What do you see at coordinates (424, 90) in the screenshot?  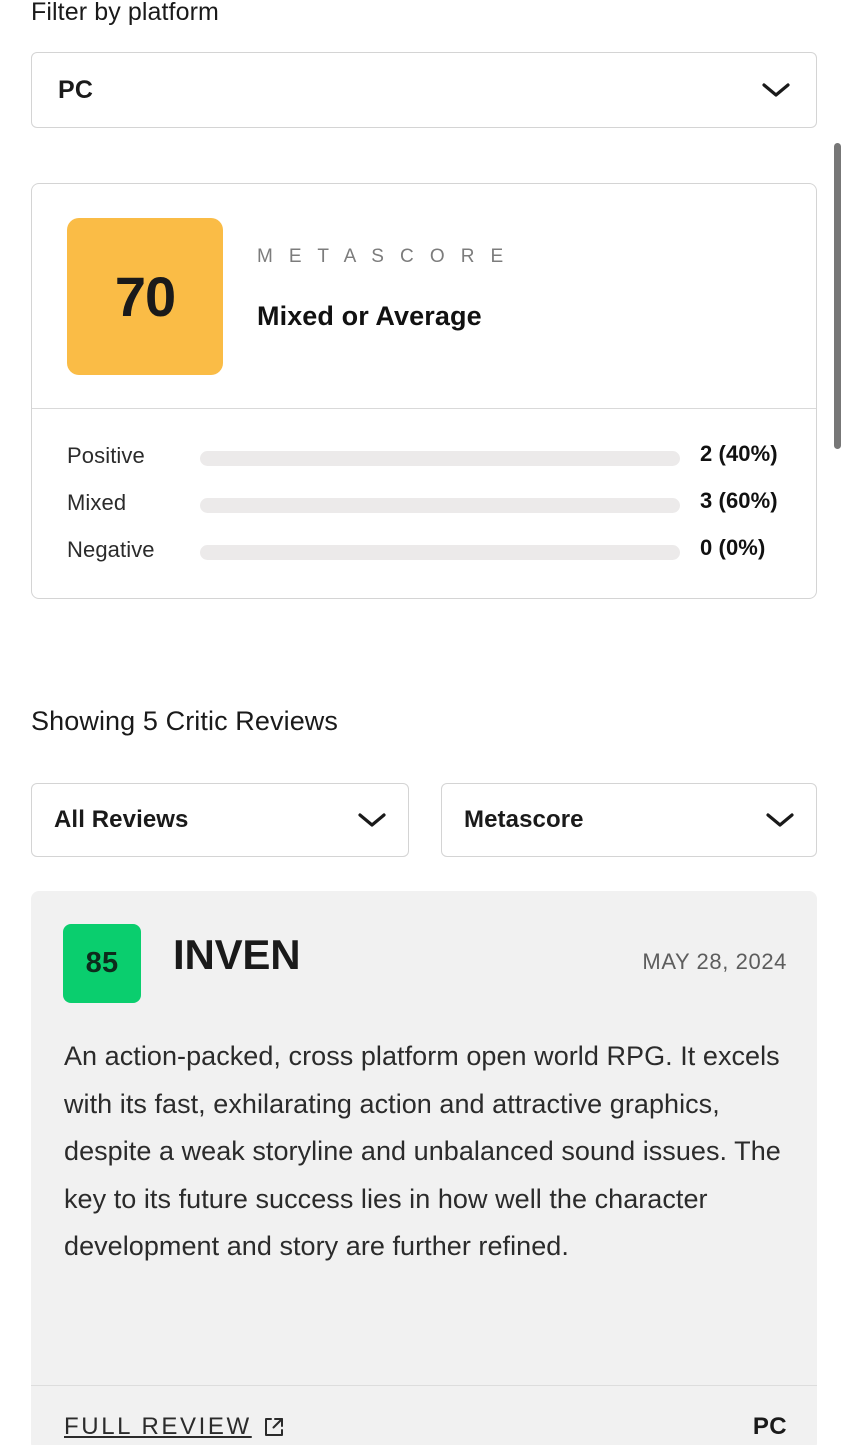 I see `platform-filter-select: PC` at bounding box center [424, 90].